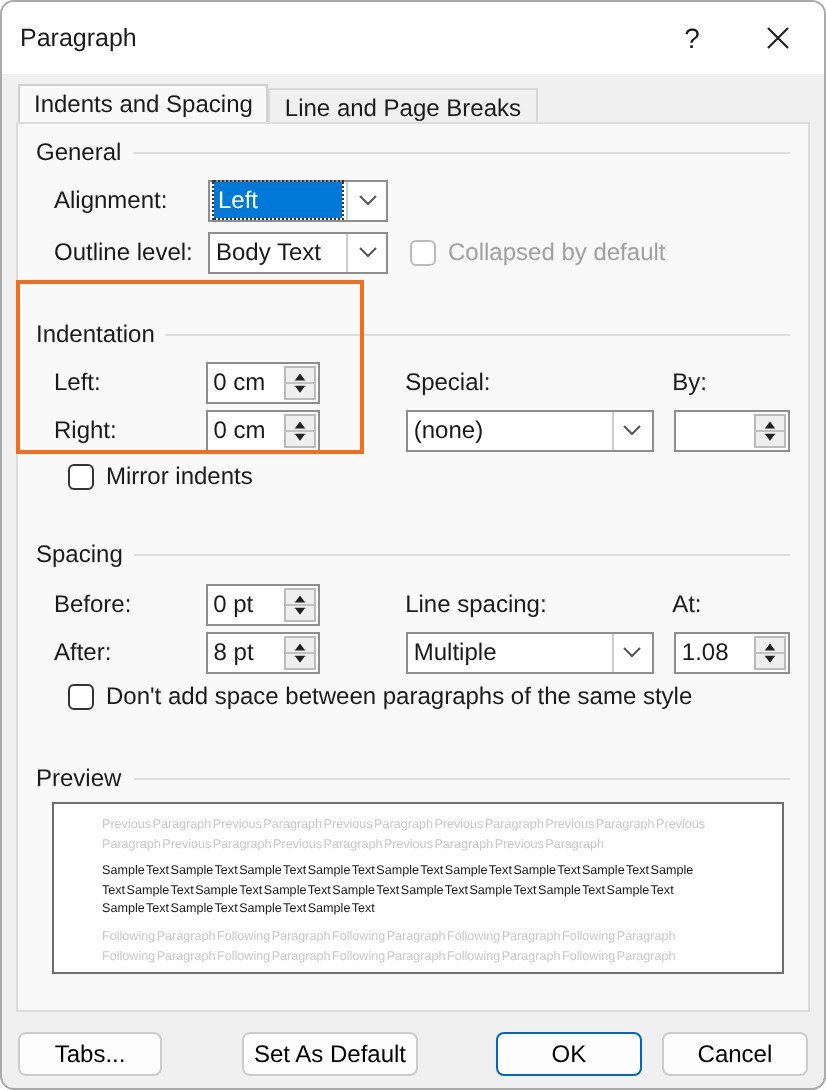  What do you see at coordinates (79, 555) in the screenshot?
I see `group-heading: Spacing` at bounding box center [79, 555].